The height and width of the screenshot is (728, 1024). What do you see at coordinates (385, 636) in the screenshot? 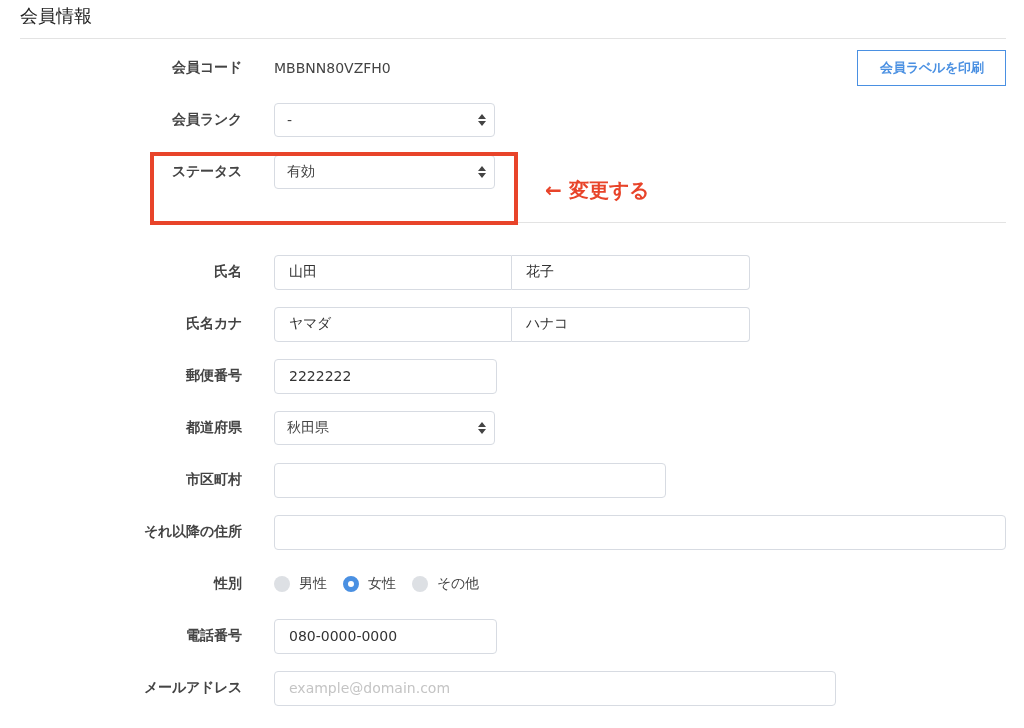
I see `input-field: 080-0000-0000` at bounding box center [385, 636].